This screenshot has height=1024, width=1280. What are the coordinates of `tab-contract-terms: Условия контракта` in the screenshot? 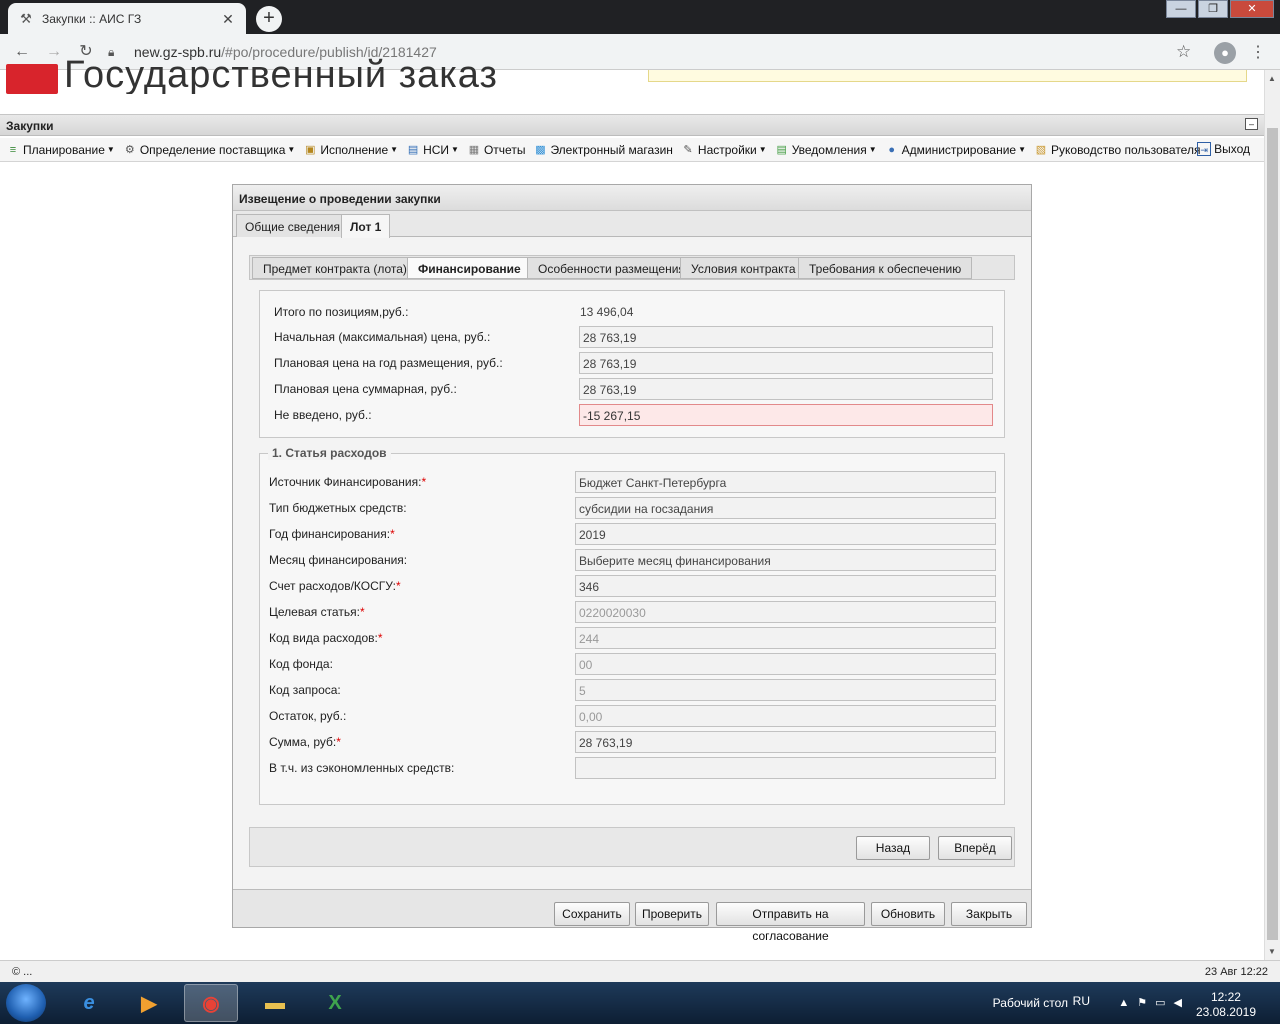 It's located at (743, 268).